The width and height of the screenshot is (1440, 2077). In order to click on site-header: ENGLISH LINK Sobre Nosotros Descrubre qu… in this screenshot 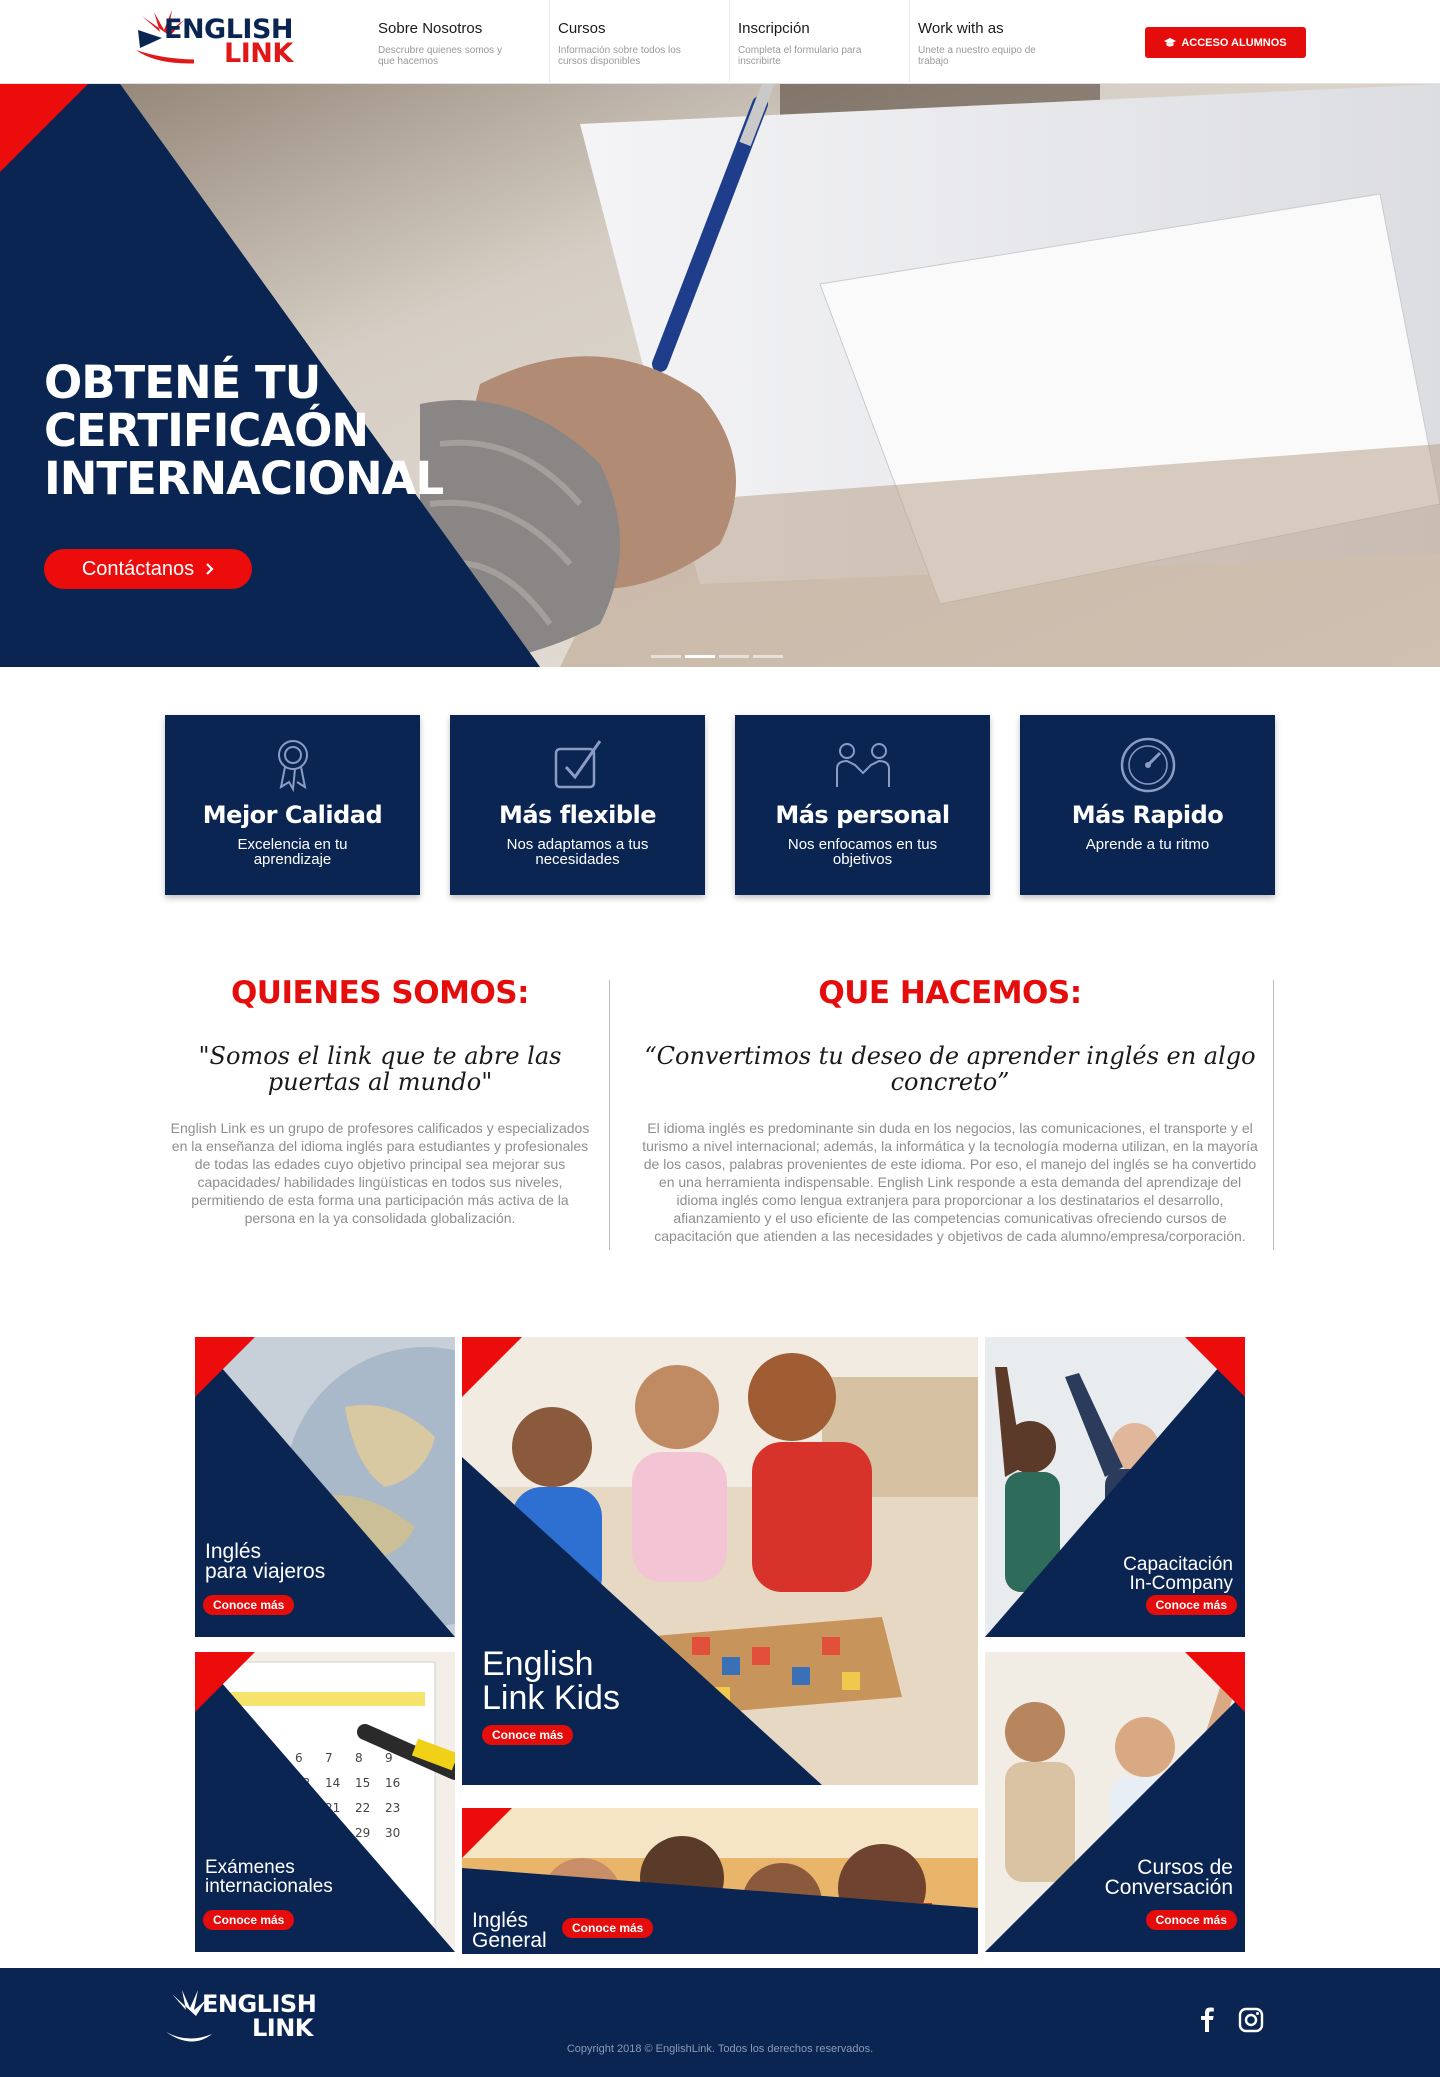, I will do `click(720, 42)`.